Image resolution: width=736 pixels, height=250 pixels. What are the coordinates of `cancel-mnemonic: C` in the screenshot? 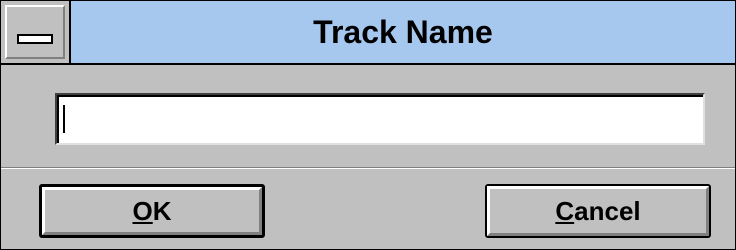 It's located at (565, 210).